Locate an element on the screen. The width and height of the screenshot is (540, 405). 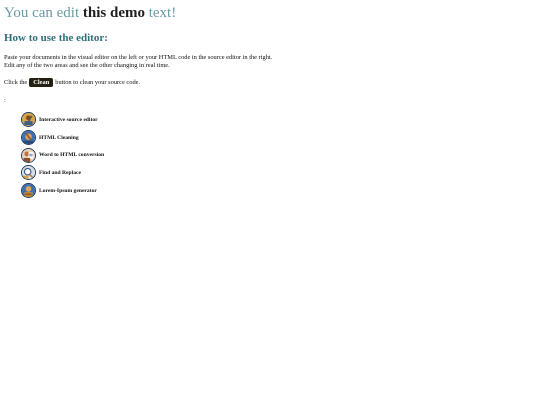
feature-label: Lorem-Ipsum generator is located at coordinates (68, 190).